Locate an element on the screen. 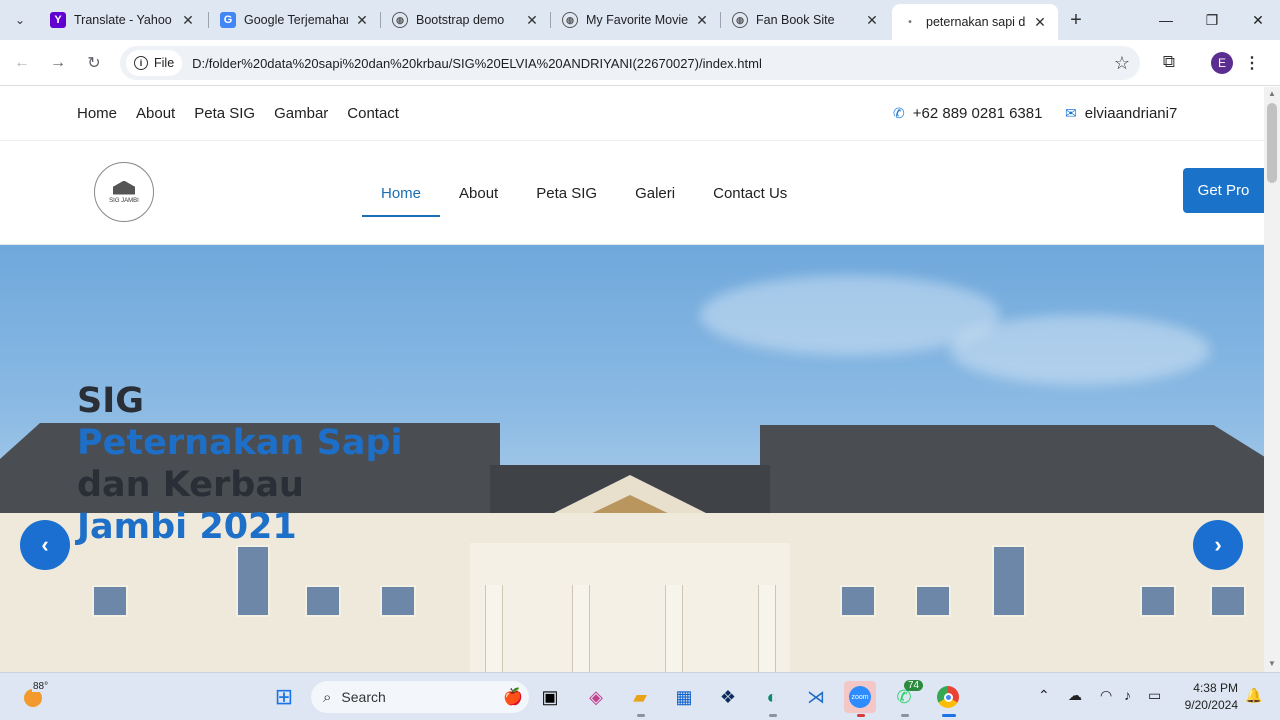  tab-title: Google Terjemahan is located at coordinates (296, 20).